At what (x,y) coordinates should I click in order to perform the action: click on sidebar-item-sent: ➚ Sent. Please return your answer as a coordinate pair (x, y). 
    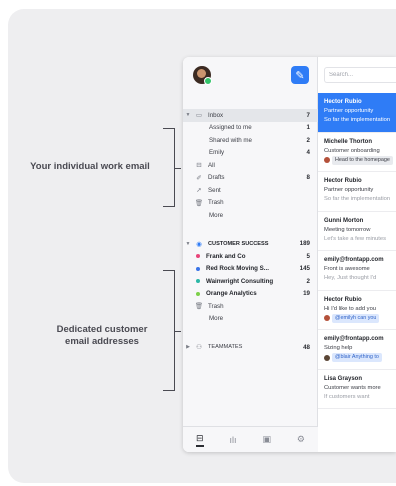
    Looking at the image, I should click on (250, 190).